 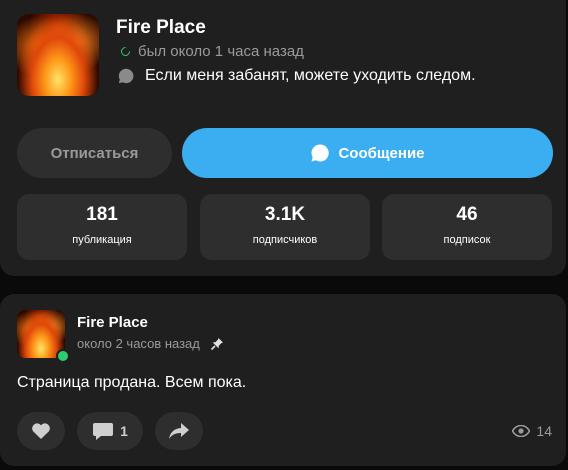 I want to click on share-button, so click(x=179, y=431).